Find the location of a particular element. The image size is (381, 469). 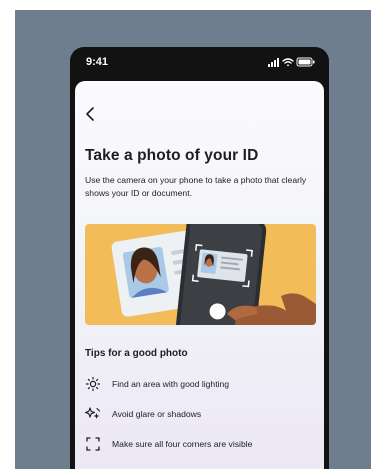

status-time: 9:41 is located at coordinates (97, 62).